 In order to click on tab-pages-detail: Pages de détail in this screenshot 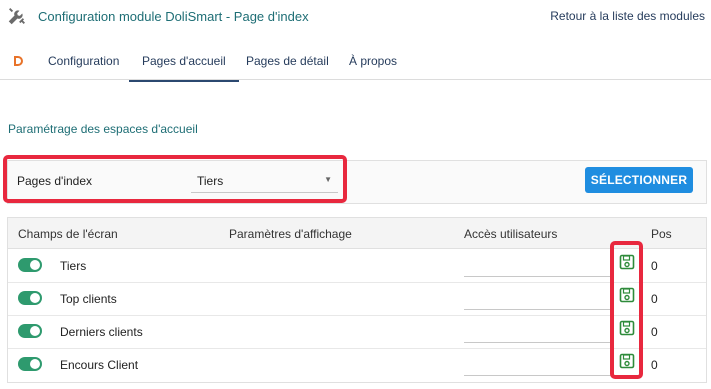, I will do `click(287, 61)`.